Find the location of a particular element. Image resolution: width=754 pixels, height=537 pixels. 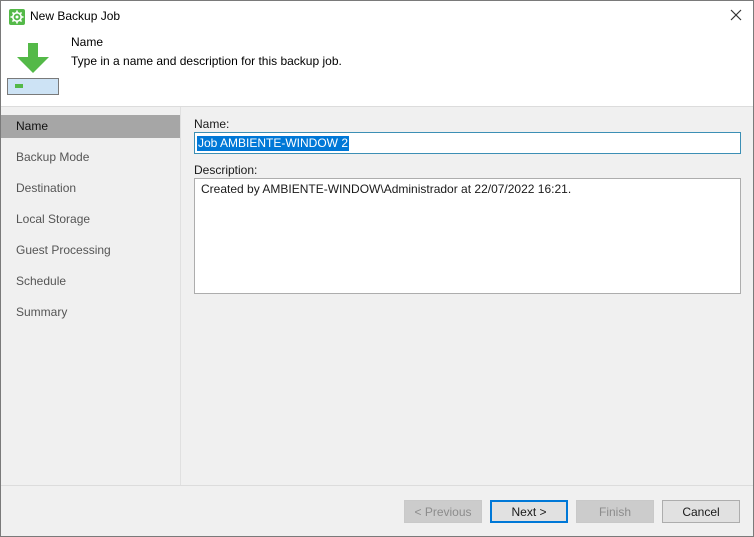

sidebar-item-summary: Summary is located at coordinates (90, 312).